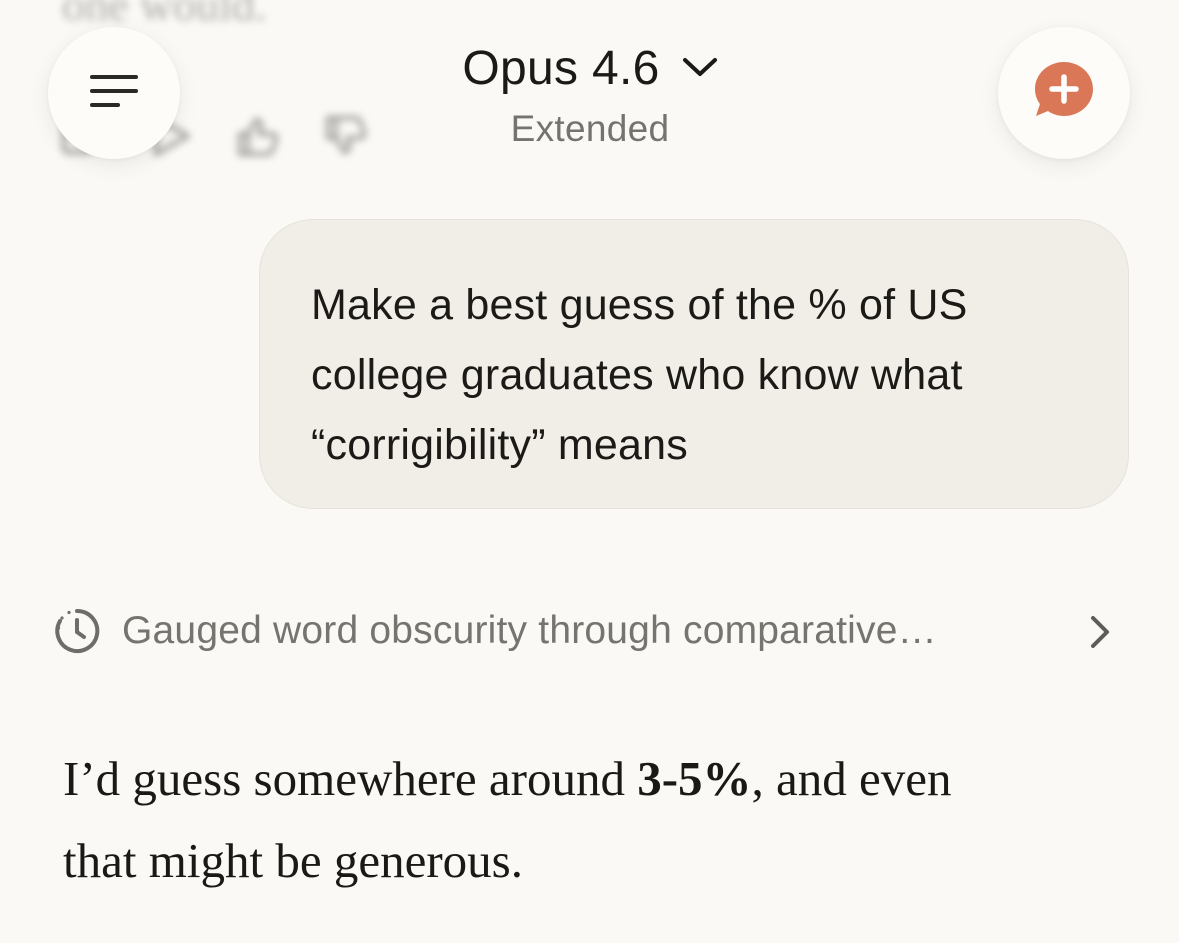 The image size is (1179, 943). I want to click on user-message-line: Make a best guess of the % of US, so click(639, 305).